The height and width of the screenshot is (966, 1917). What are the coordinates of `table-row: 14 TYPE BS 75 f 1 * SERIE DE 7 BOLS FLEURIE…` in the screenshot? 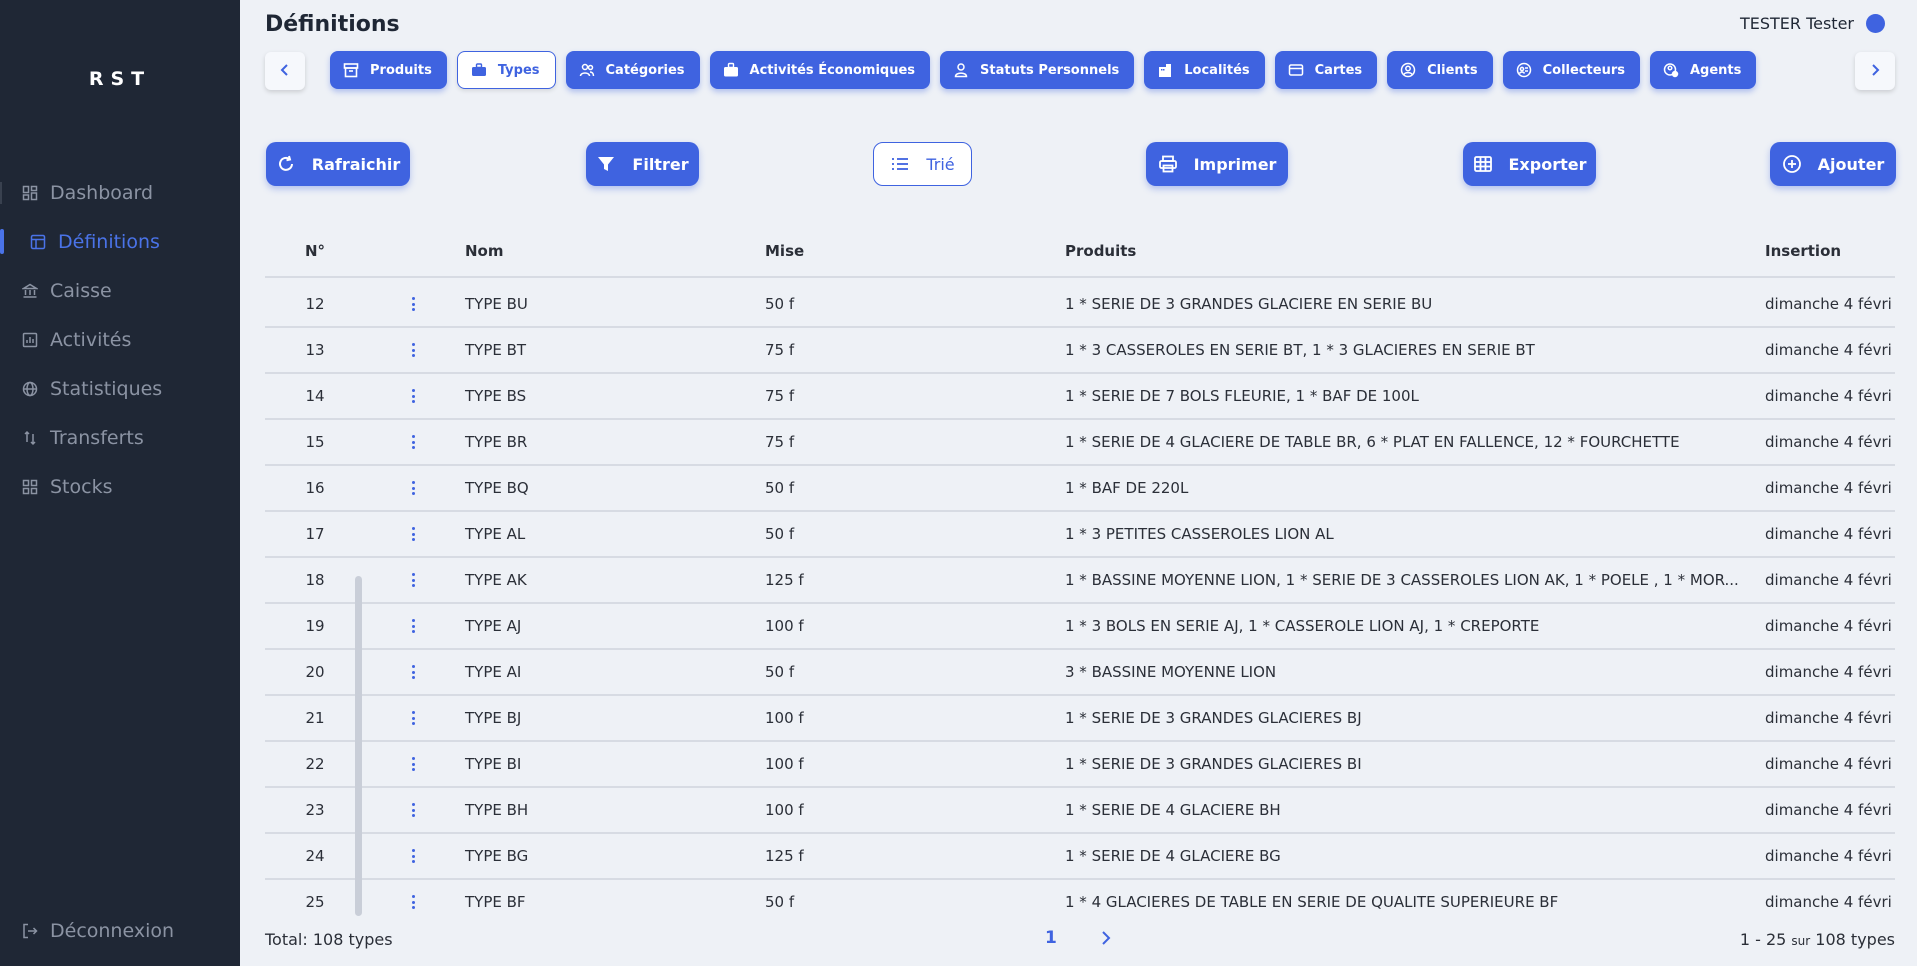 It's located at (1080, 397).